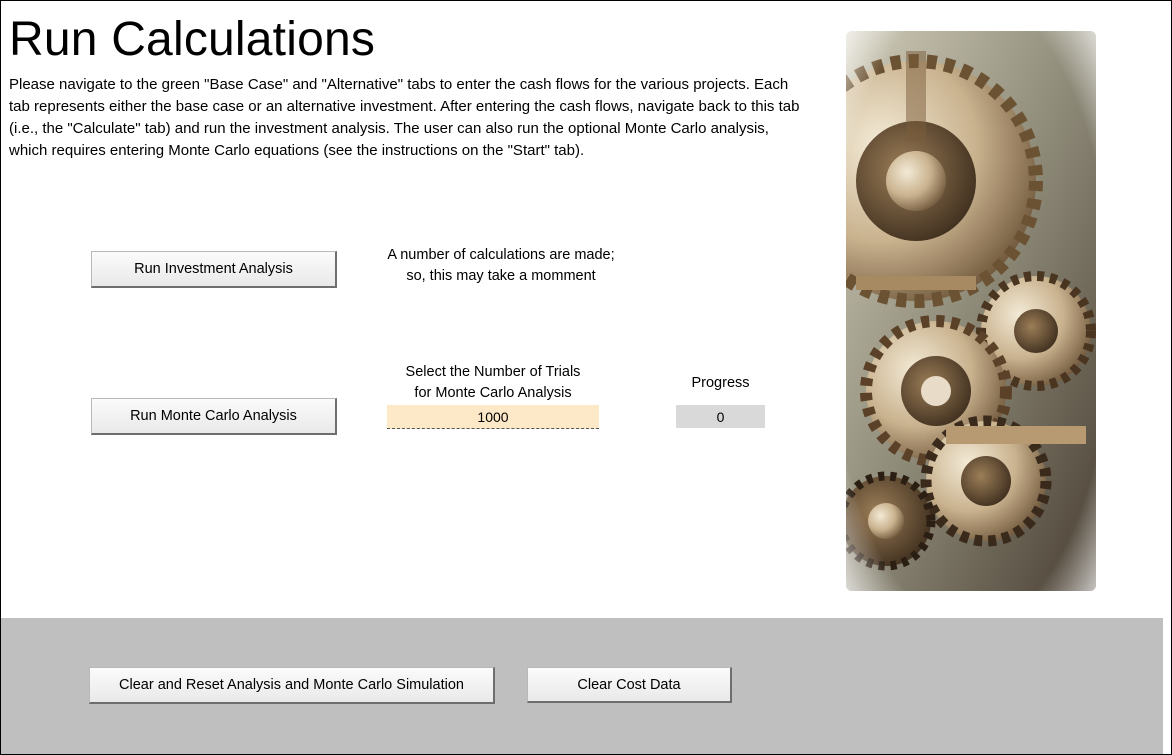 This screenshot has height=755, width=1172. What do you see at coordinates (493, 393) in the screenshot?
I see `trials-label-line2: for Monte Carlo Analysis` at bounding box center [493, 393].